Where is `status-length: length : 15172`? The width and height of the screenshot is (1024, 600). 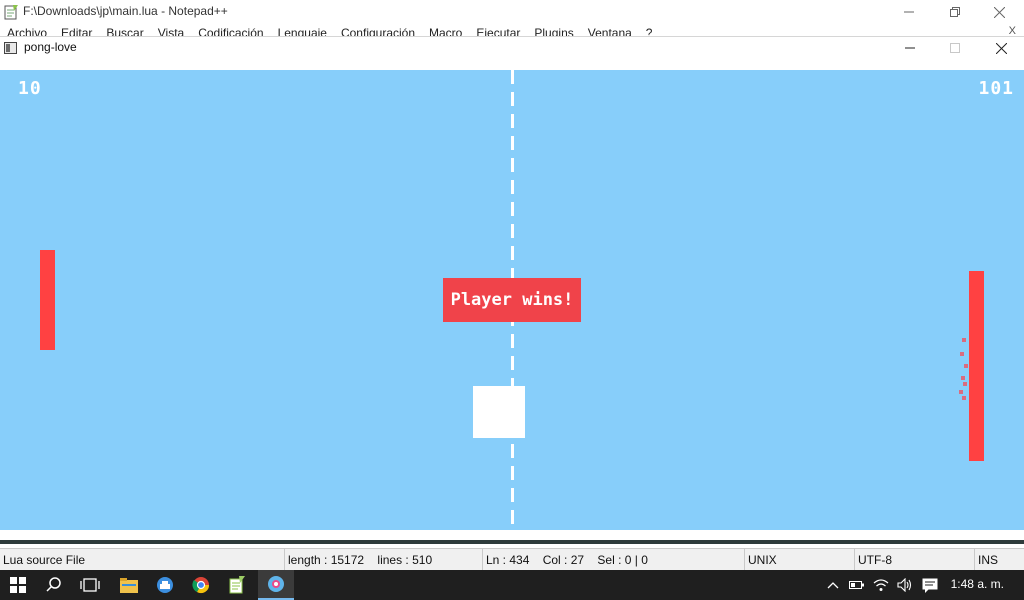
status-length: length : 15172 is located at coordinates (326, 560).